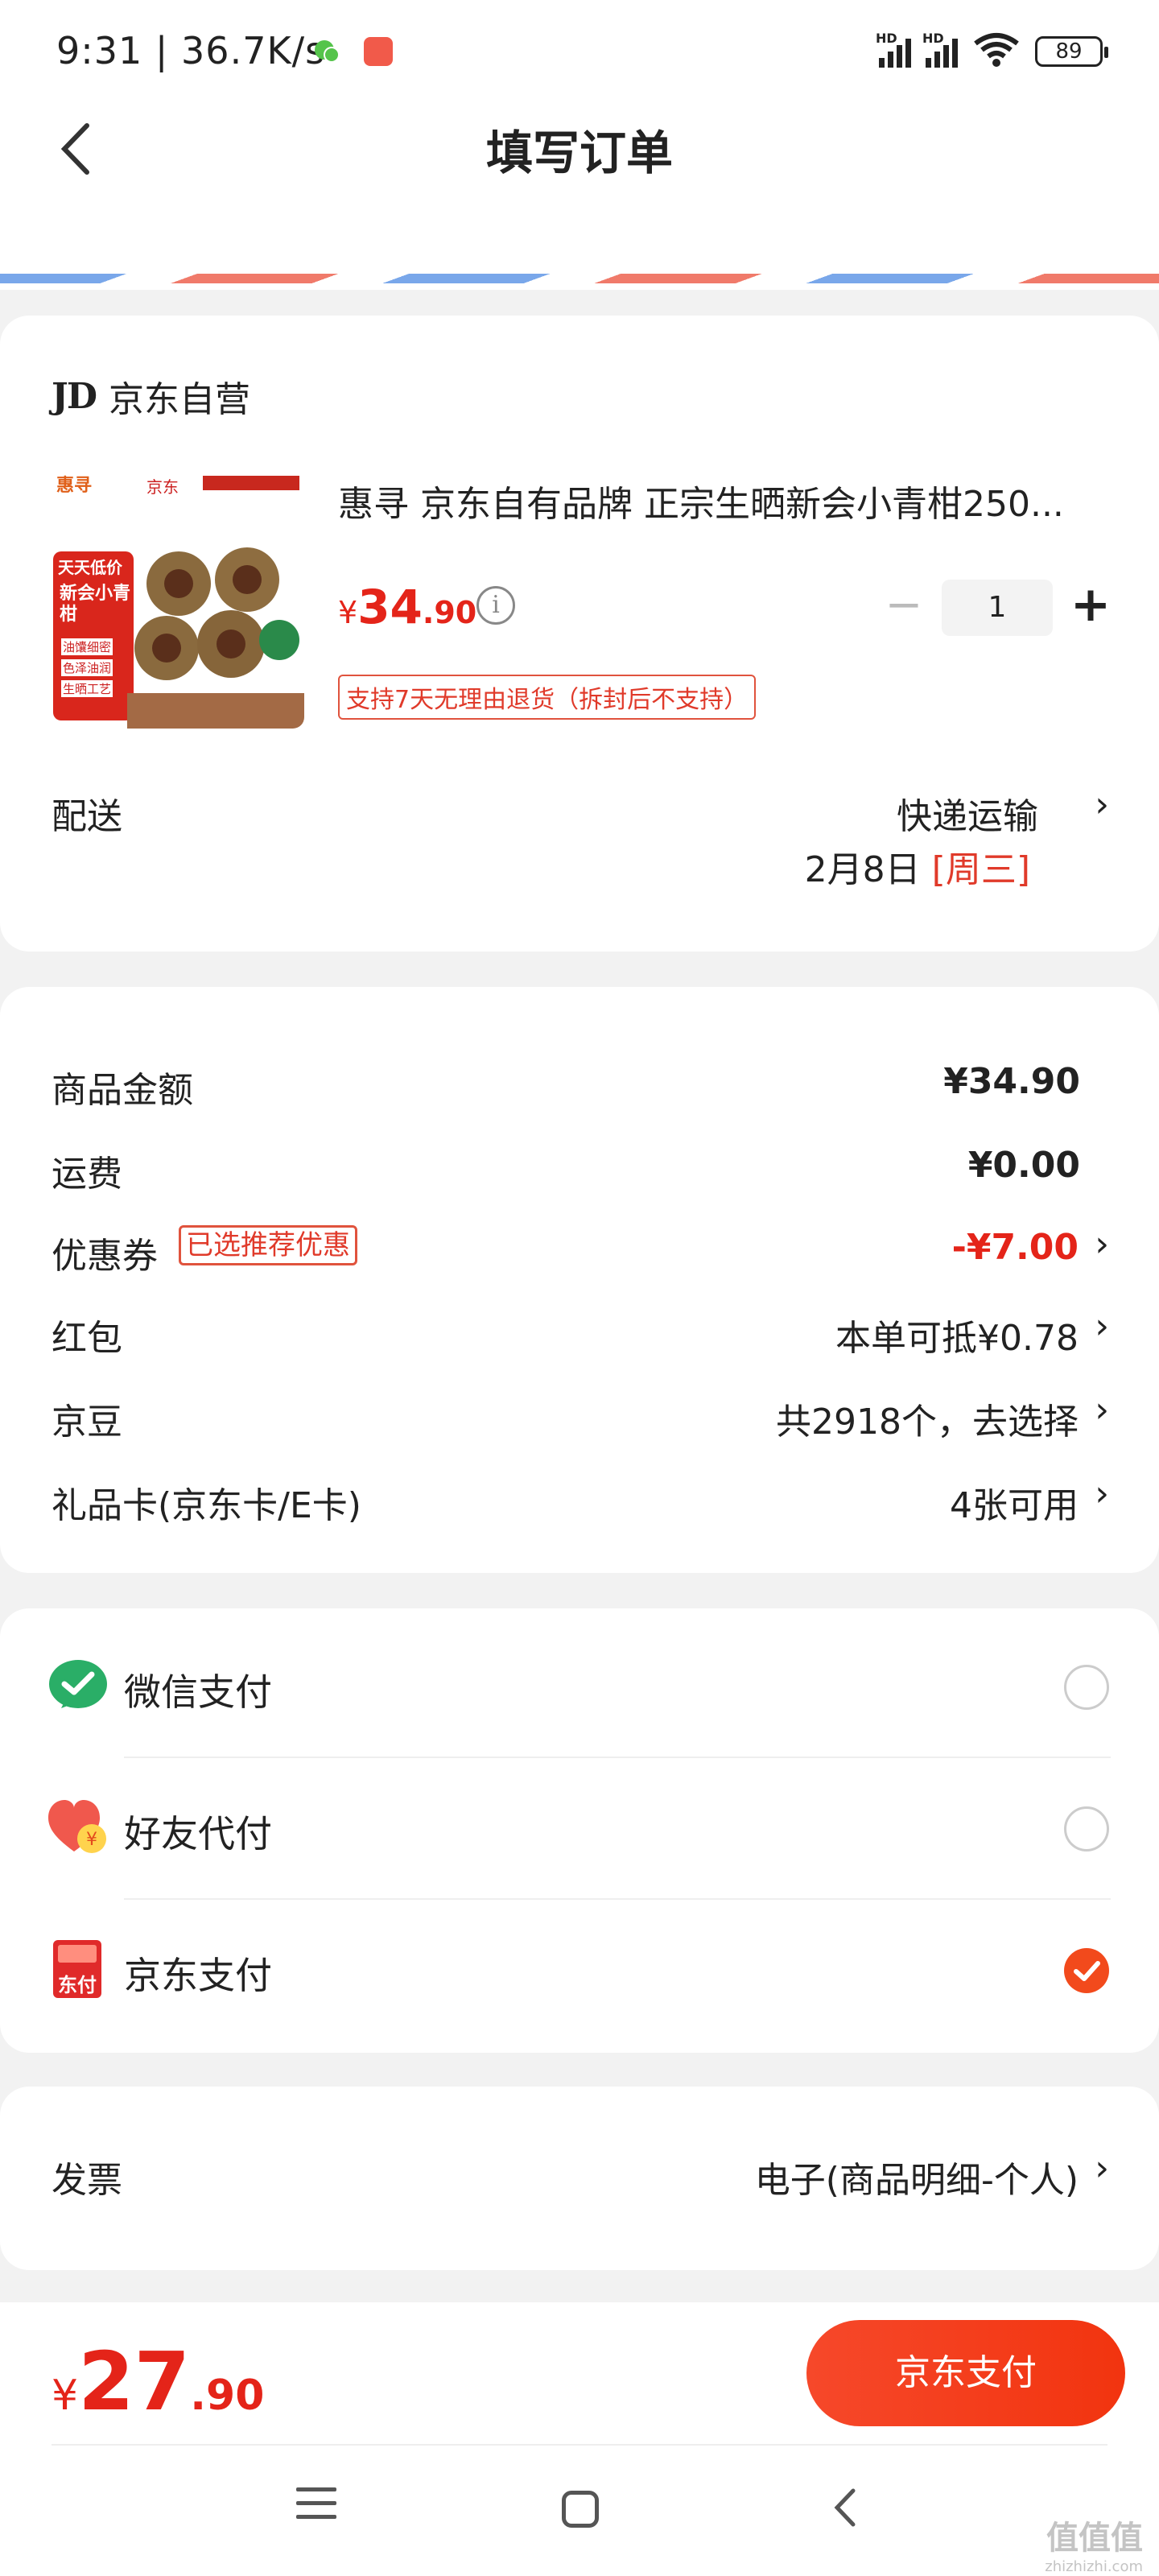 This screenshot has width=1159, height=2576. Describe the element at coordinates (967, 813) in the screenshot. I see `shipping-method: 快递运输` at that location.